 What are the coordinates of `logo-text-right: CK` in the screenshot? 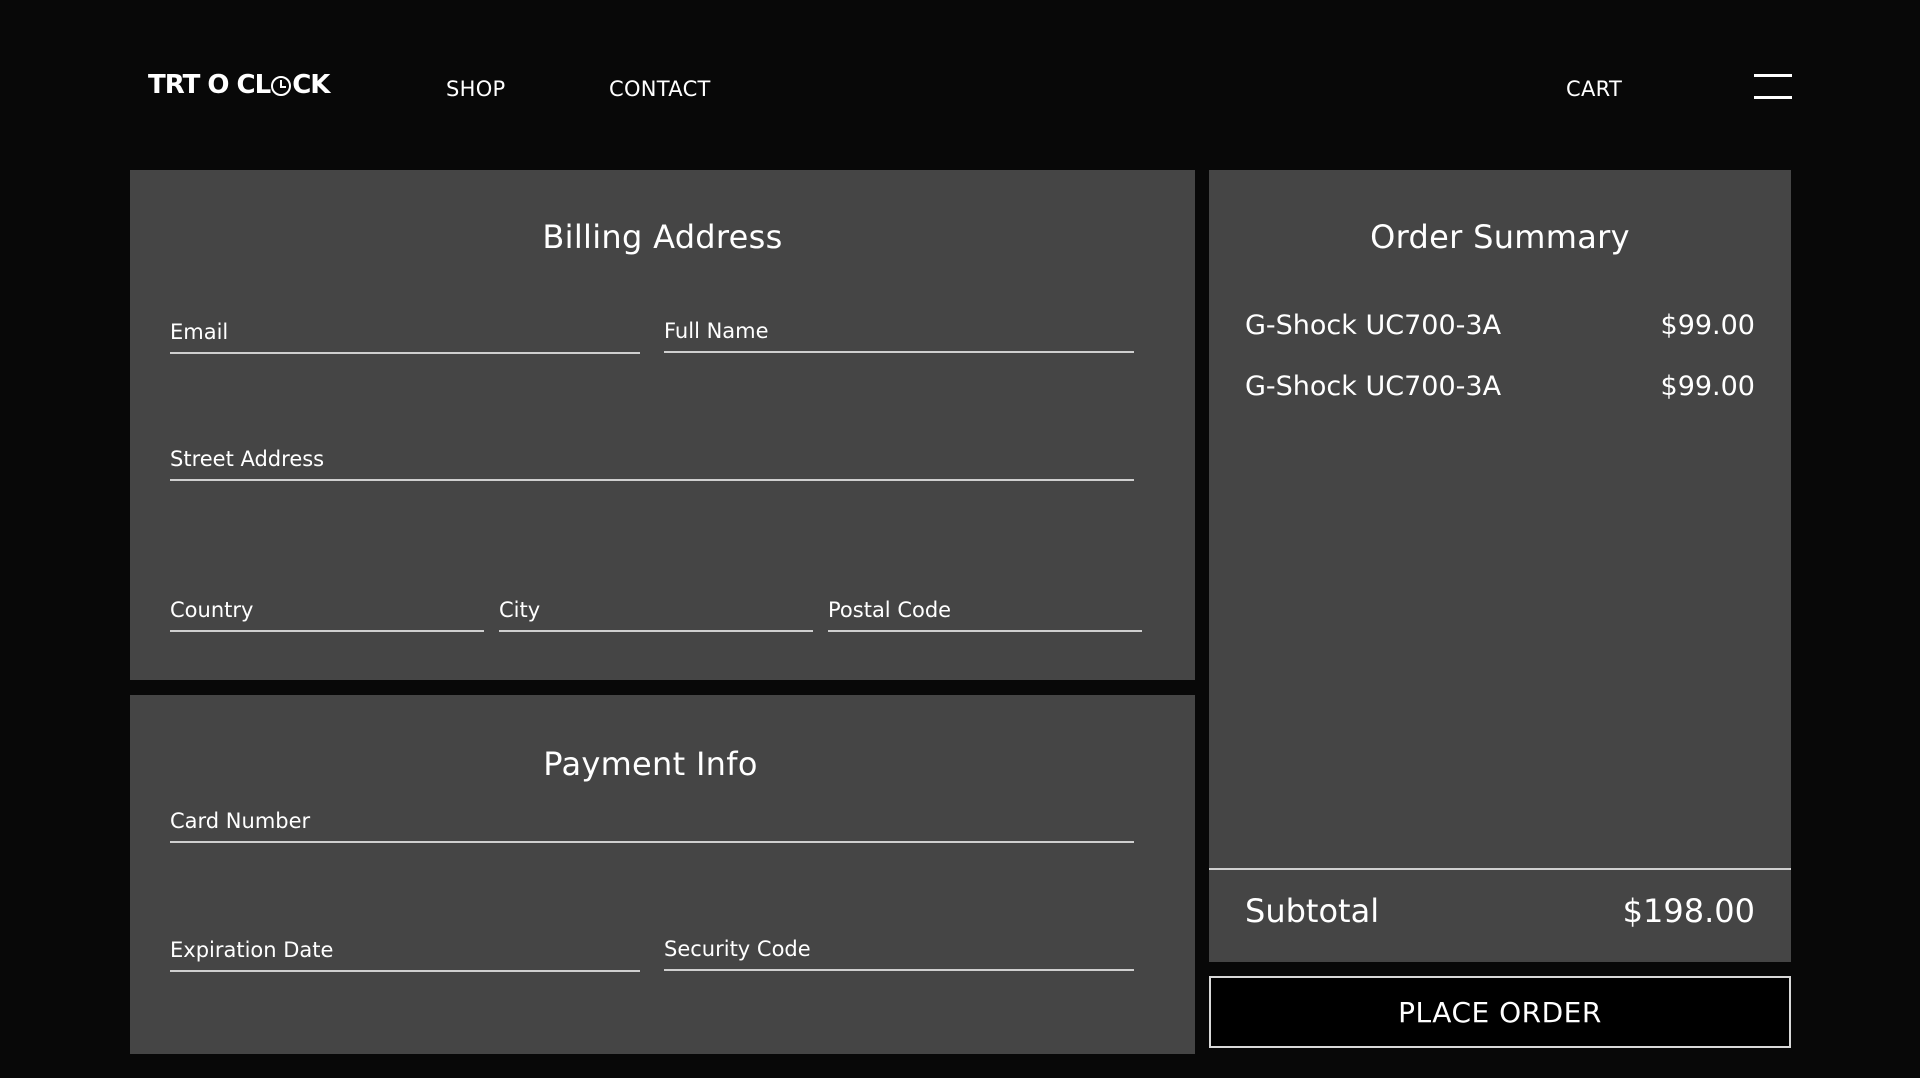 It's located at (311, 85).